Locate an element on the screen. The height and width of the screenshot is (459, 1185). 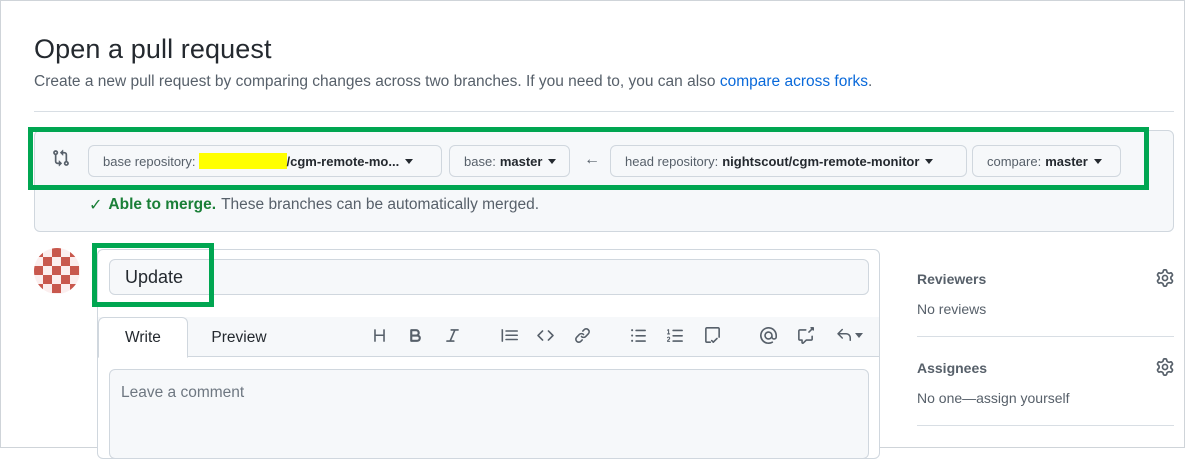
reviewers-heading: Reviewers is located at coordinates (951, 279).